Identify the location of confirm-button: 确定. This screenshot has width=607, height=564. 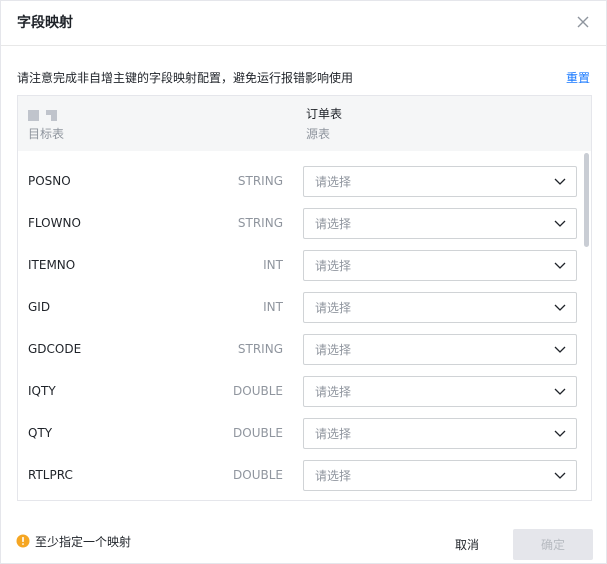
(553, 544).